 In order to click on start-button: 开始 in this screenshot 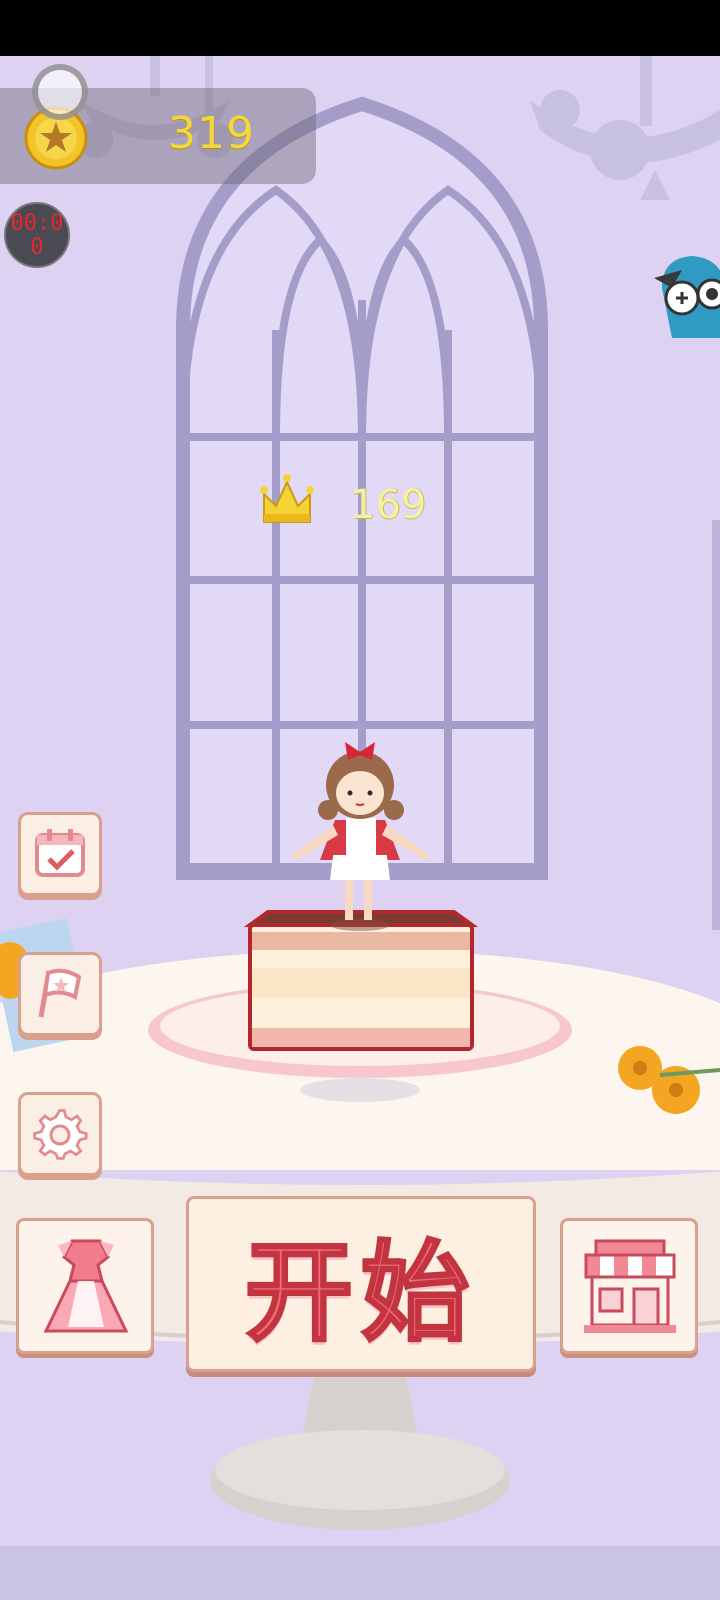, I will do `click(361, 1284)`.